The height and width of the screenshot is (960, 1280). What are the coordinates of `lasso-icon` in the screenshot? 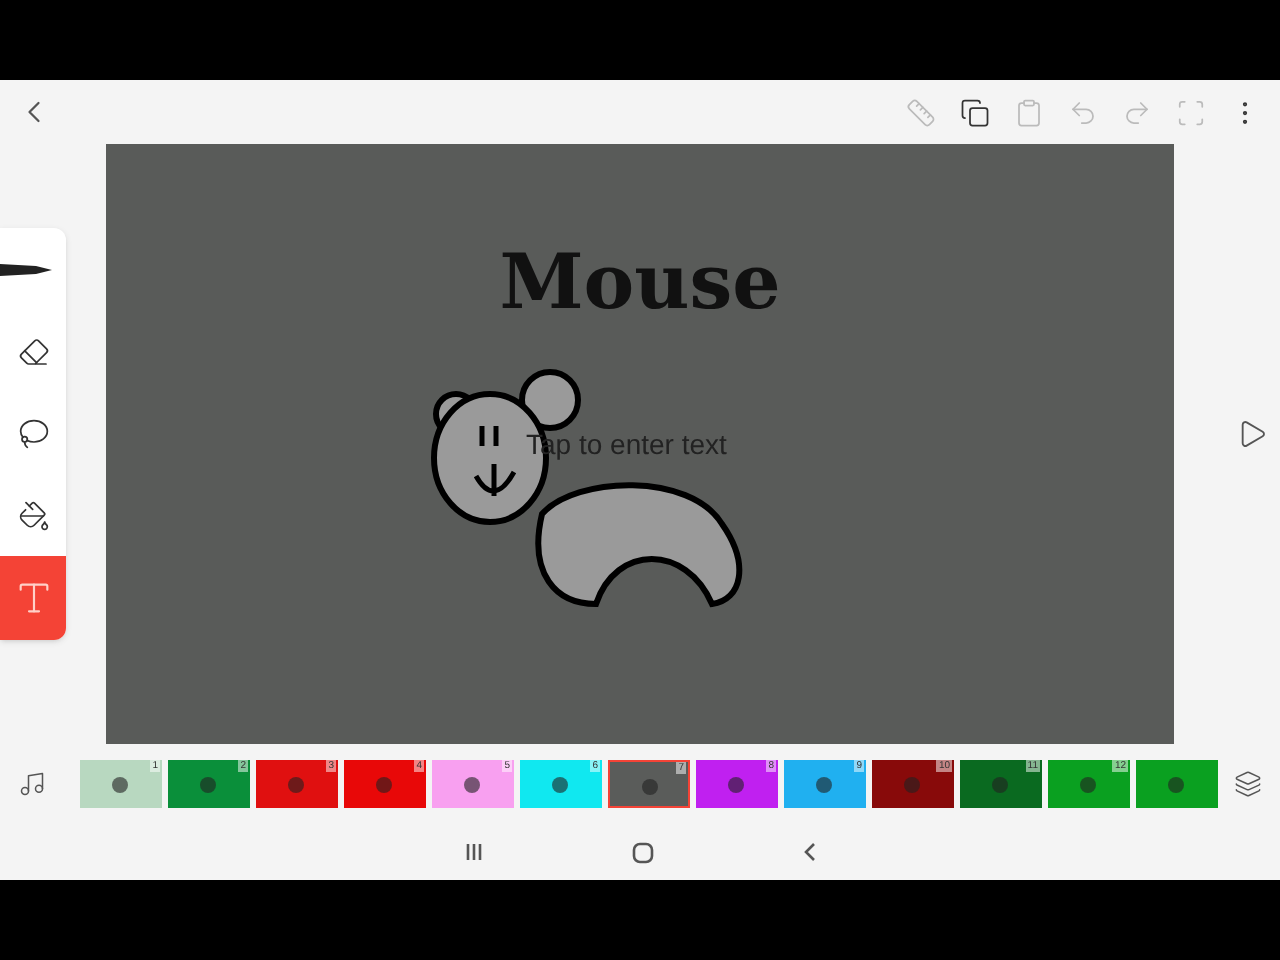 It's located at (33, 433).